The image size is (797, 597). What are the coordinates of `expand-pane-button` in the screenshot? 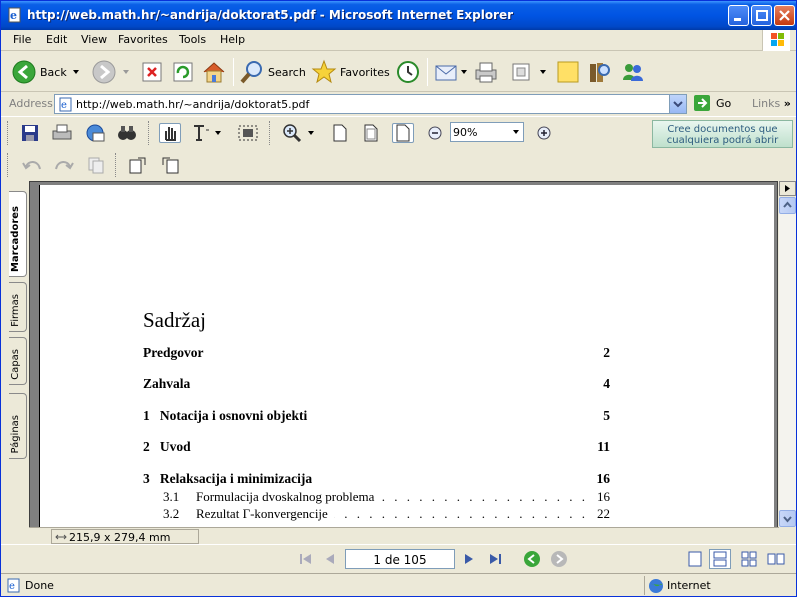 It's located at (787, 188).